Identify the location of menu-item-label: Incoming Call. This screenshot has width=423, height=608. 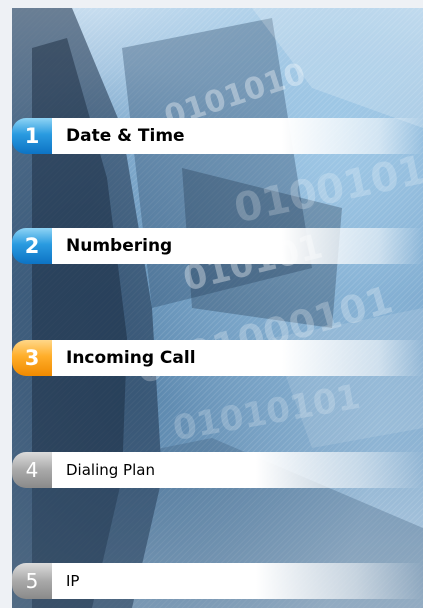
(237, 358).